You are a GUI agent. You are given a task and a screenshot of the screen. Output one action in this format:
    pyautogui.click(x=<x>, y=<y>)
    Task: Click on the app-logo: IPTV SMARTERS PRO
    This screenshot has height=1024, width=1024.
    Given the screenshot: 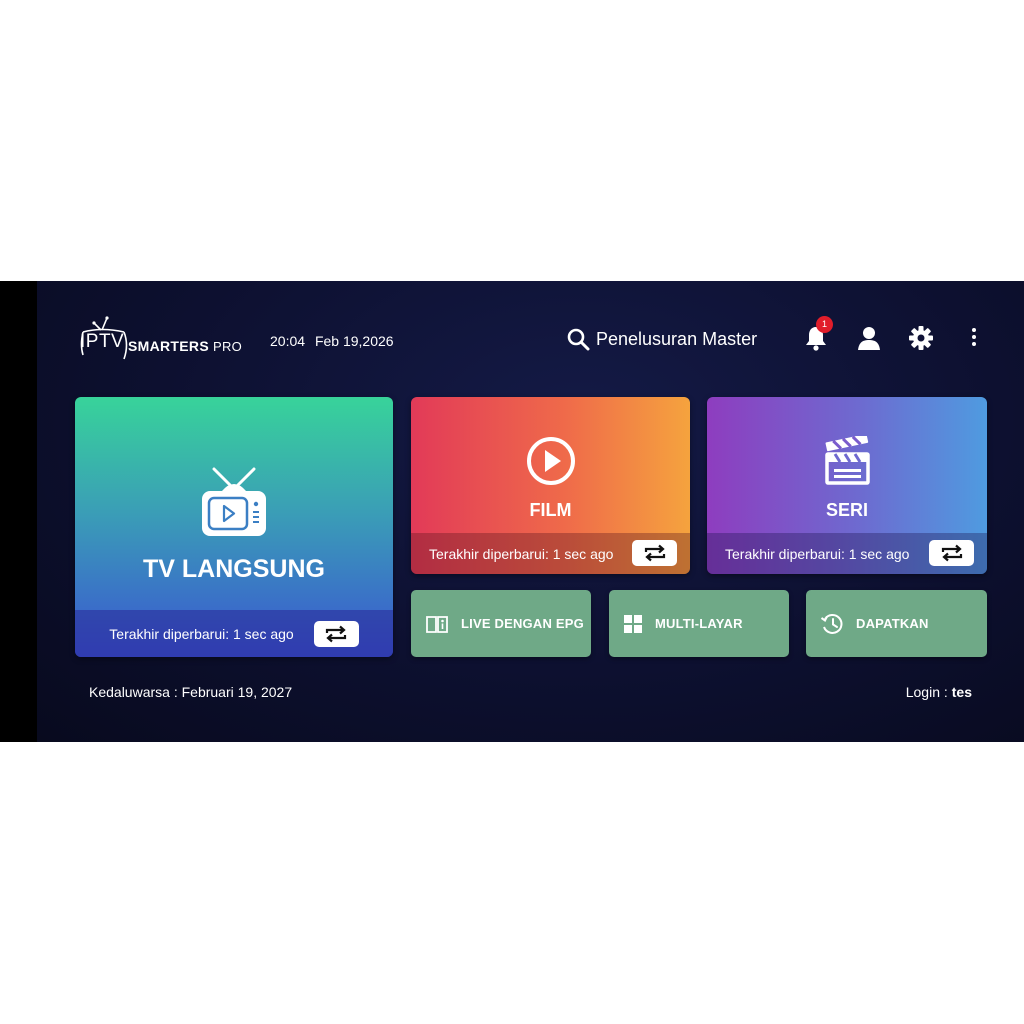 What is the action you would take?
    pyautogui.click(x=165, y=340)
    